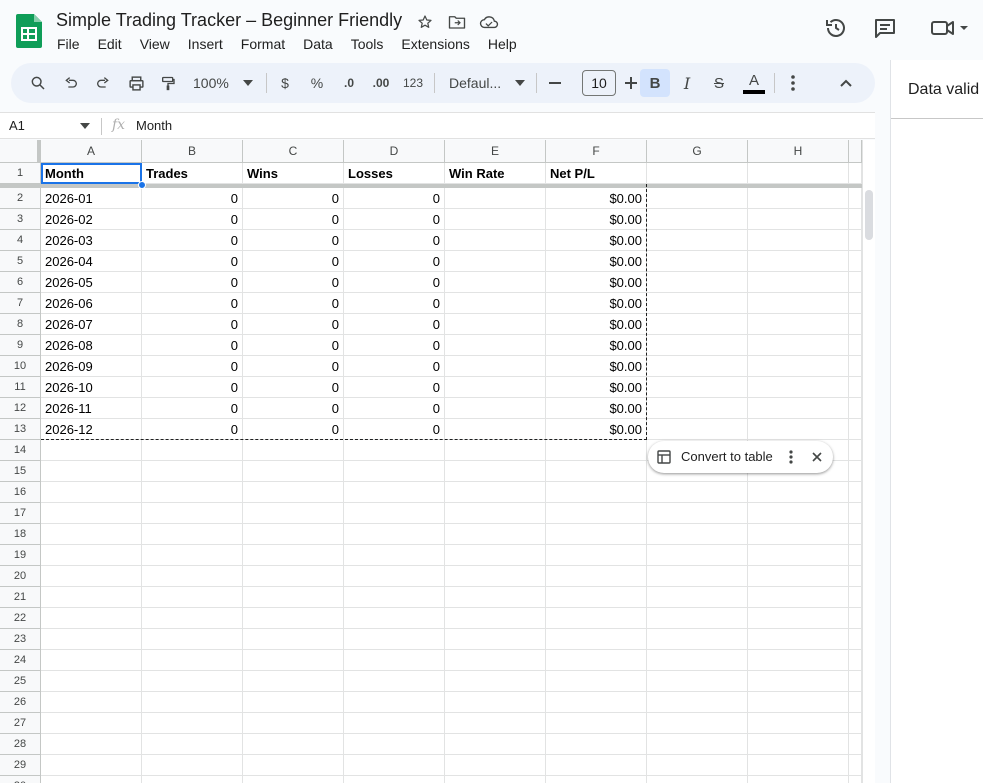 Image resolution: width=983 pixels, height=783 pixels. I want to click on percent-format-button: %, so click(317, 83).